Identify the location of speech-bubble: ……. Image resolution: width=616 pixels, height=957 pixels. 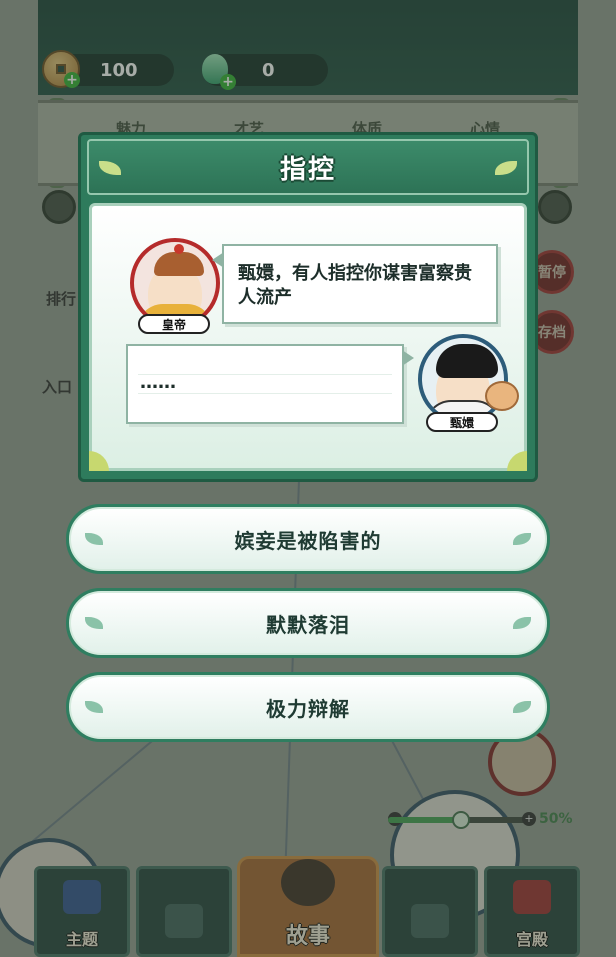
(270, 384).